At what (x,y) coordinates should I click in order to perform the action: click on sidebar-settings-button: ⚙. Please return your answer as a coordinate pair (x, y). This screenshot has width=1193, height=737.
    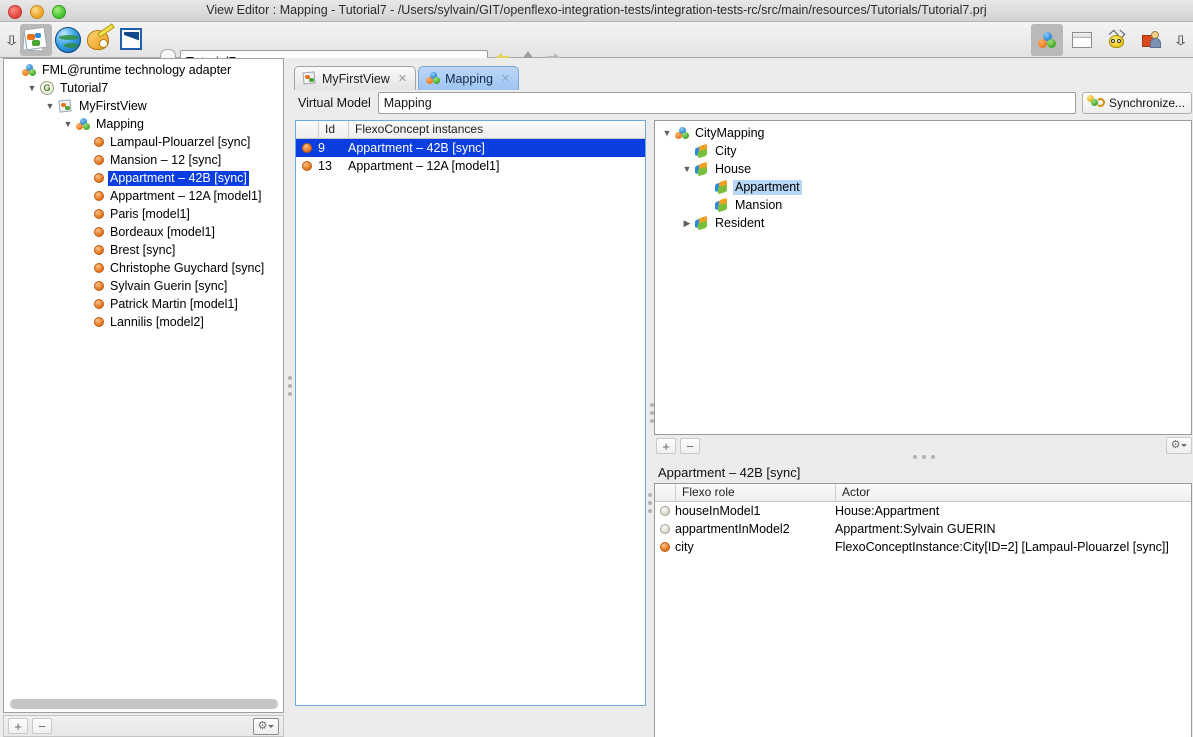
    Looking at the image, I should click on (266, 726).